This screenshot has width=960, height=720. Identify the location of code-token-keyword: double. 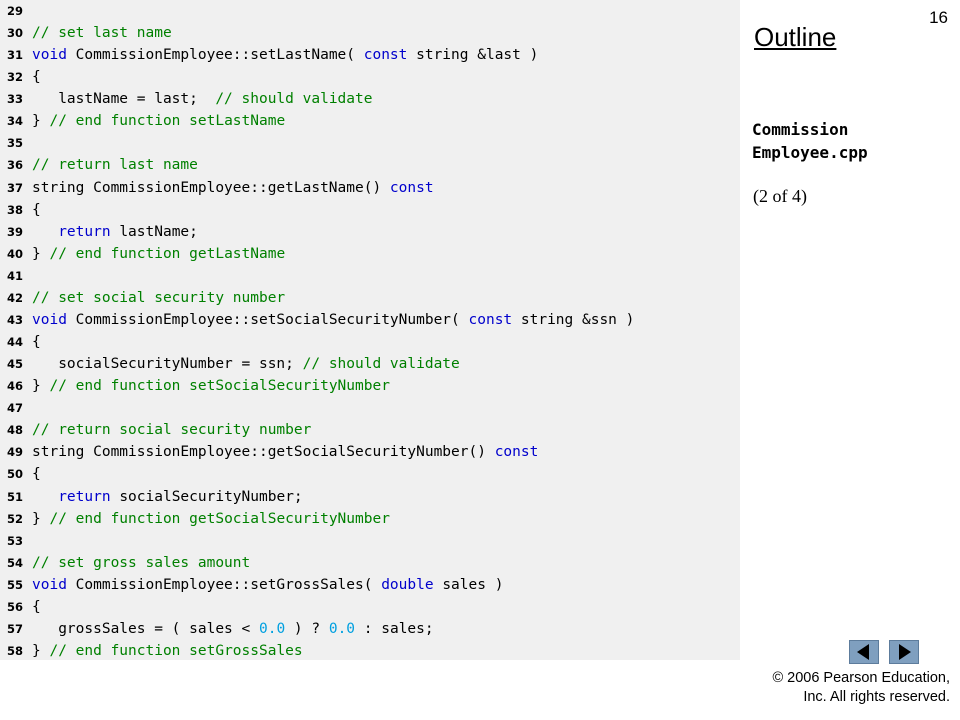
(407, 584).